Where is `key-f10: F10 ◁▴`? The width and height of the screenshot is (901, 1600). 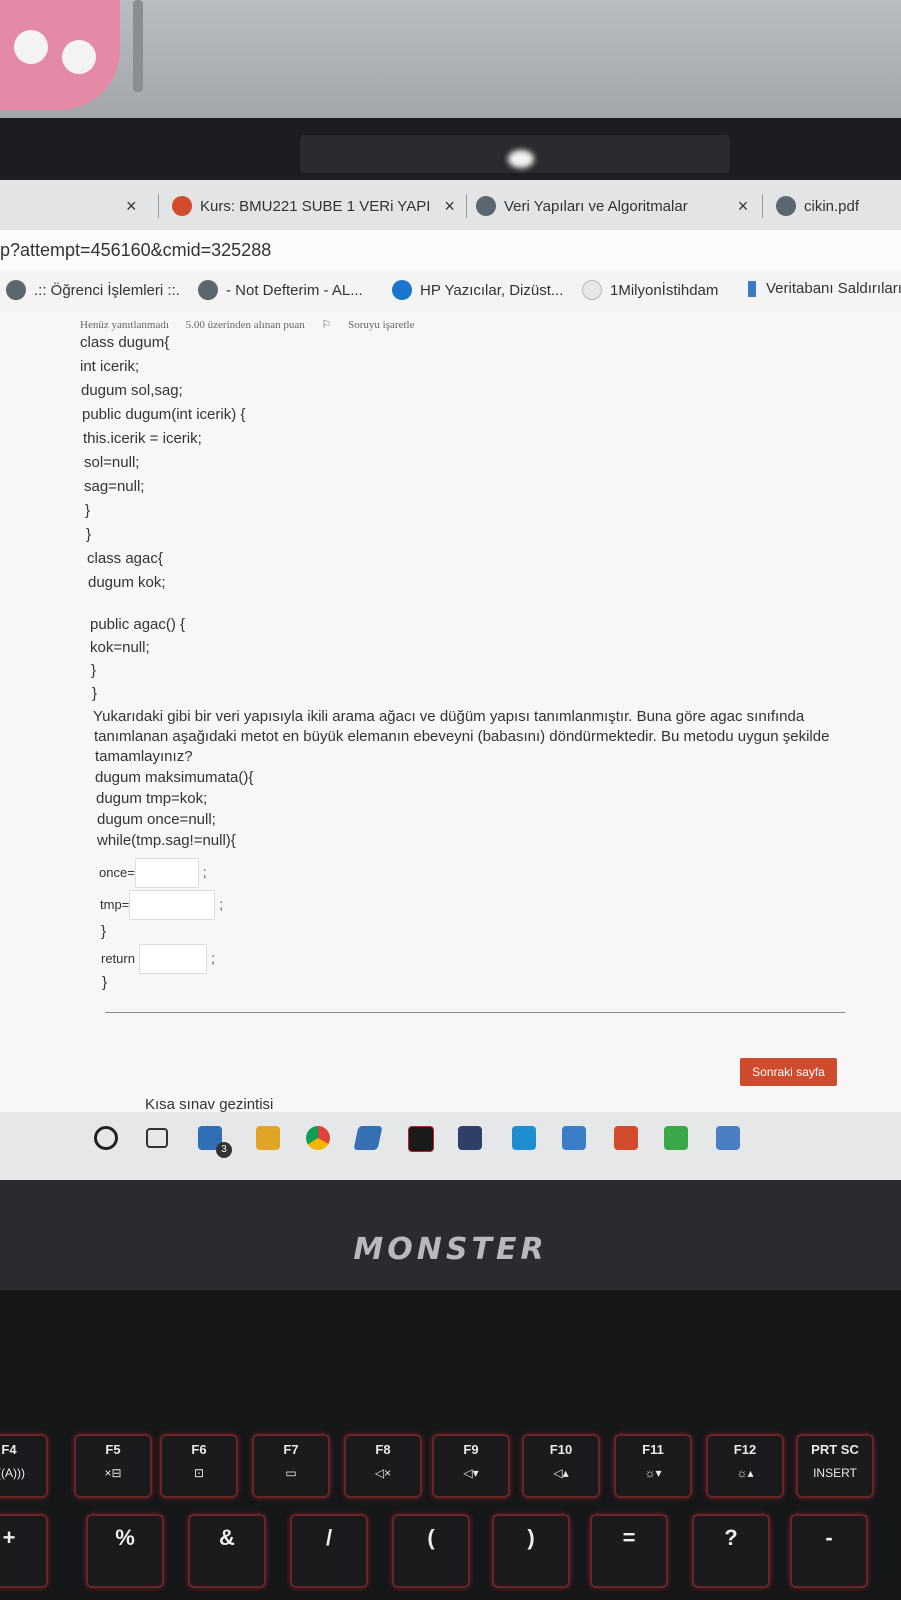
key-f10: F10 ◁▴ is located at coordinates (561, 1466).